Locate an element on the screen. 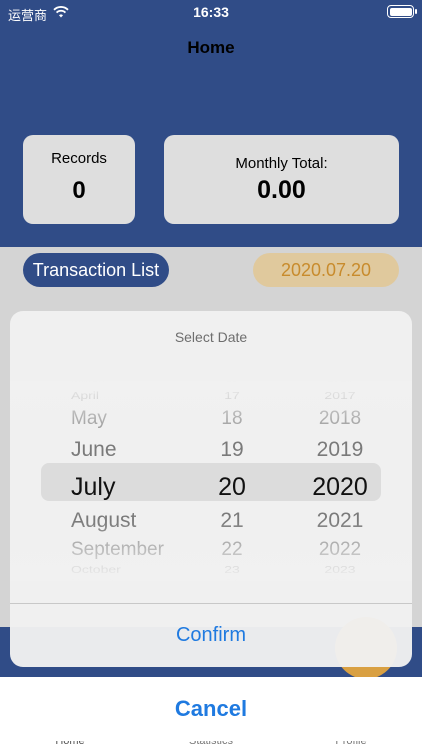 This screenshot has height=750, width=422. picker-item: 17 is located at coordinates (232, 395).